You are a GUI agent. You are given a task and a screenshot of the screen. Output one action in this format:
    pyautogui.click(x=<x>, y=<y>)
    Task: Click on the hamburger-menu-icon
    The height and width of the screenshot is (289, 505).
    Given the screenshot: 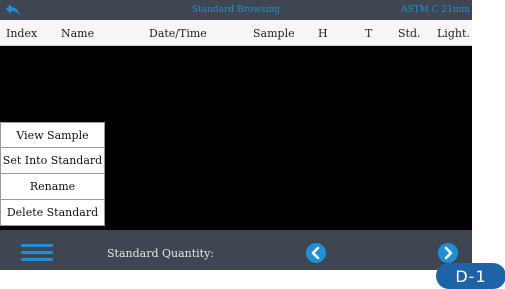 What is the action you would take?
    pyautogui.click(x=37, y=253)
    